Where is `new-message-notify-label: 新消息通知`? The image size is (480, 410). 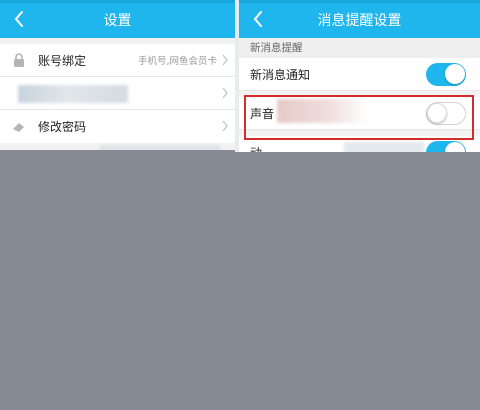
new-message-notify-label: 新消息通知 is located at coordinates (280, 74).